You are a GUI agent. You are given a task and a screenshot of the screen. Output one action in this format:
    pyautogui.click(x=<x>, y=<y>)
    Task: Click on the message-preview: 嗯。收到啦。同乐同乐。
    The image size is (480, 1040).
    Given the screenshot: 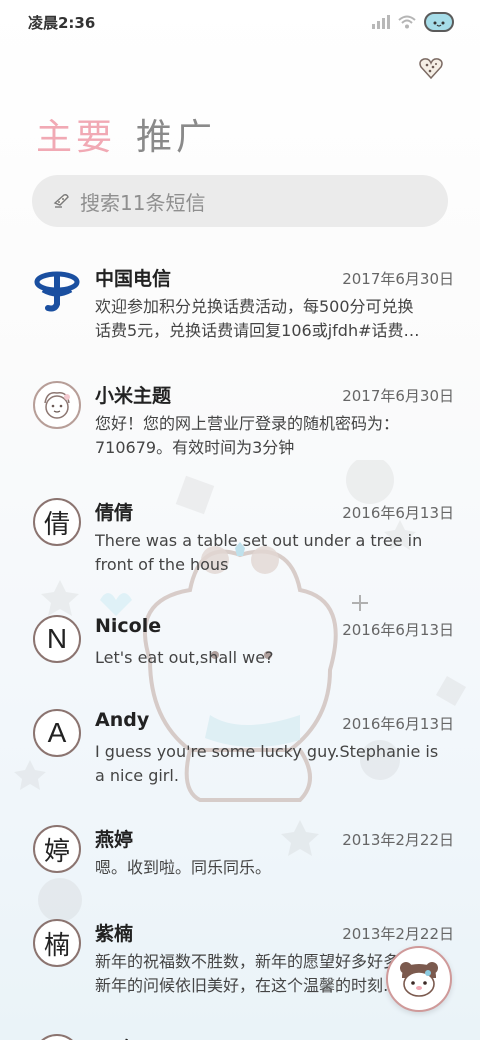 What is the action you would take?
    pyautogui.click(x=183, y=867)
    